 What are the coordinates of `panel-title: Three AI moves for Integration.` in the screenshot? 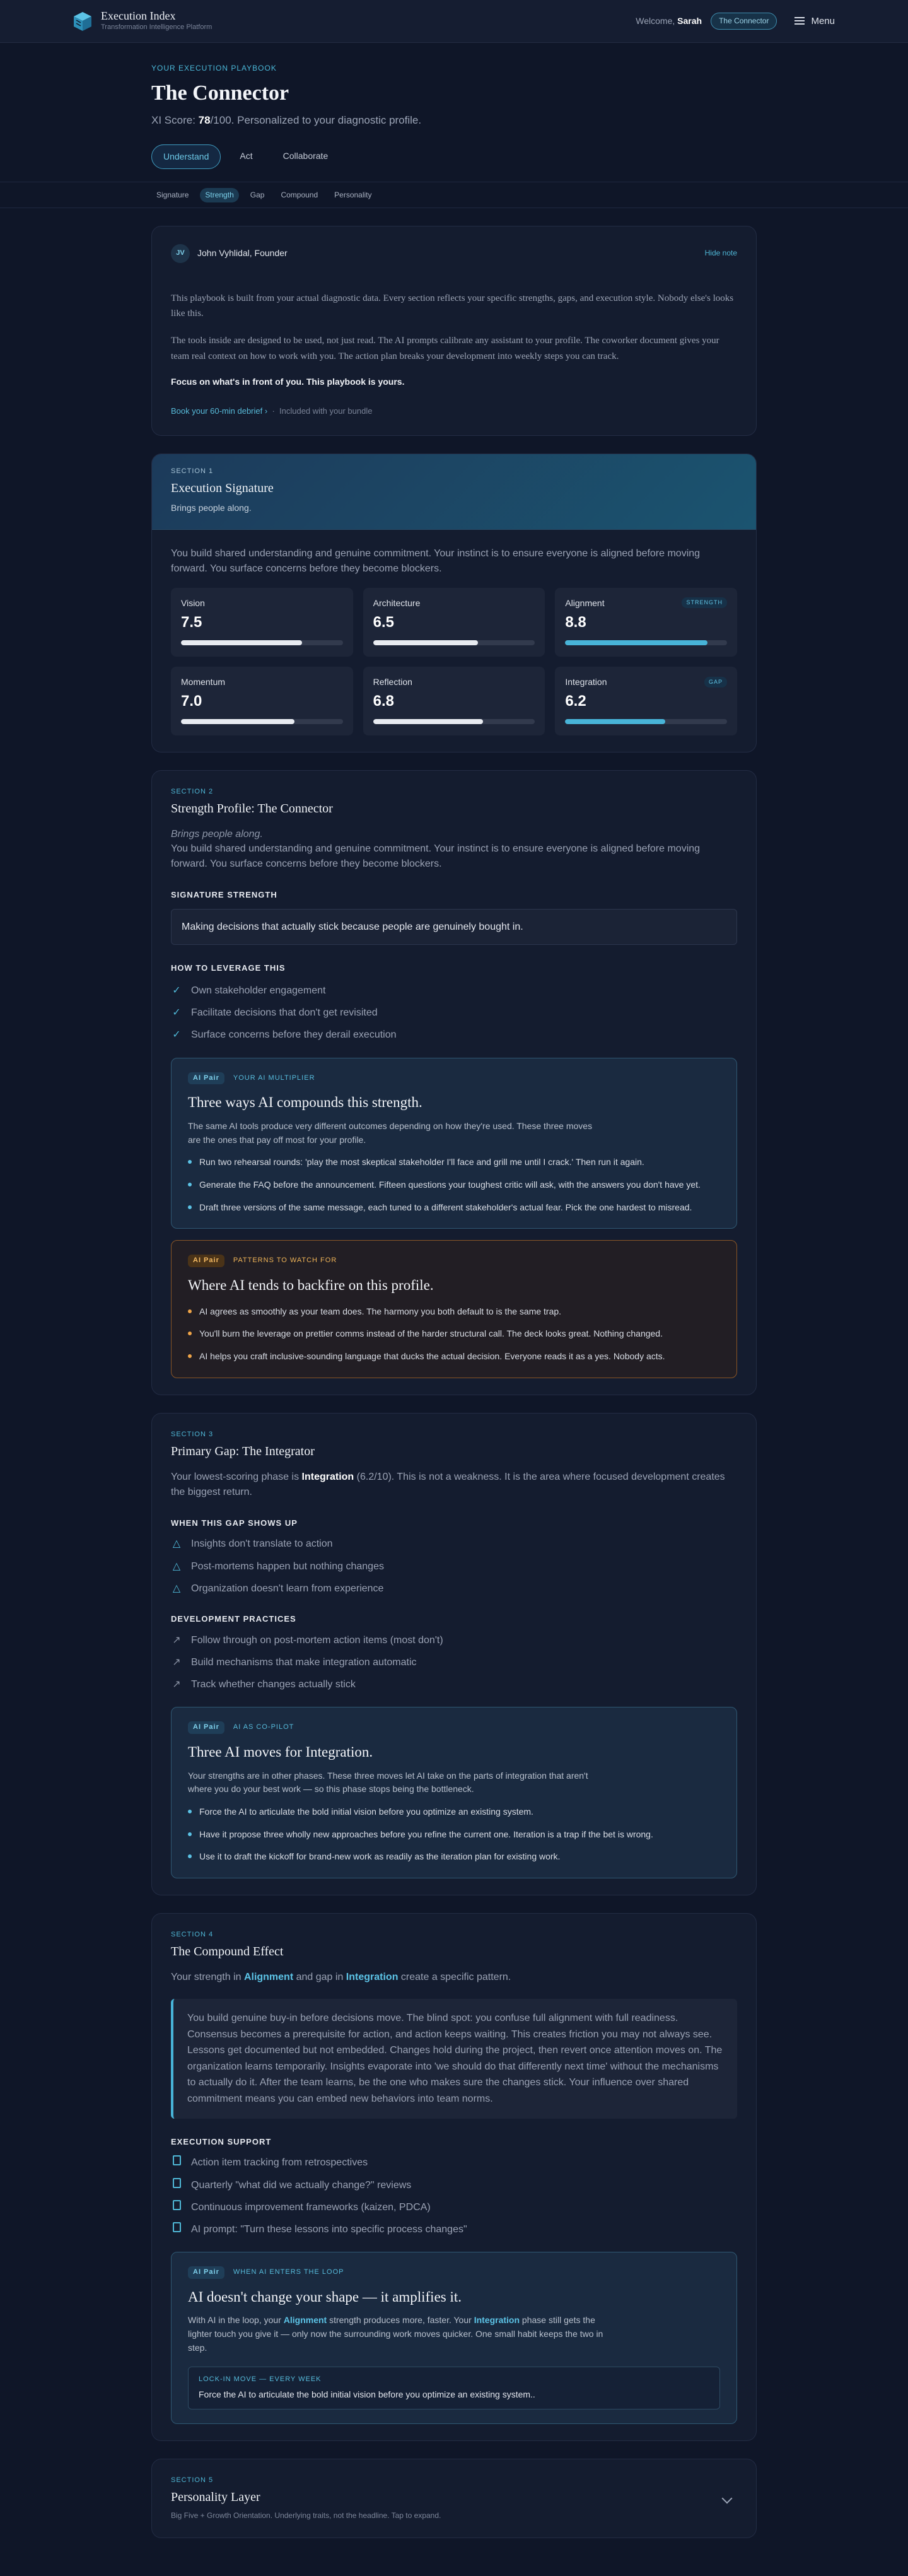 It's located at (280, 1752).